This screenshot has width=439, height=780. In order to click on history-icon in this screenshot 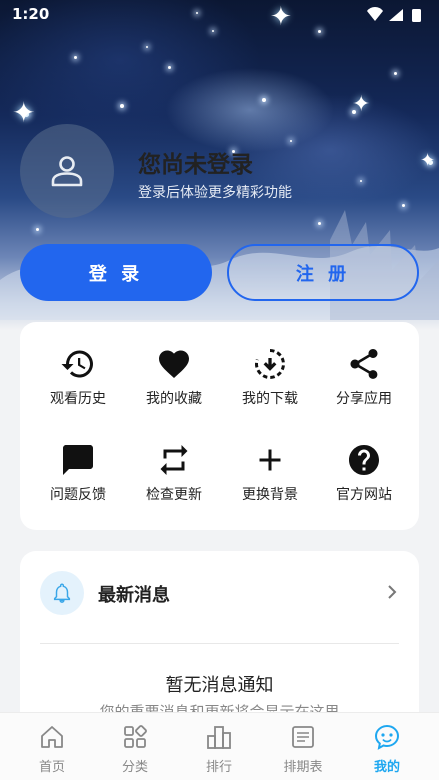, I will do `click(77, 364)`.